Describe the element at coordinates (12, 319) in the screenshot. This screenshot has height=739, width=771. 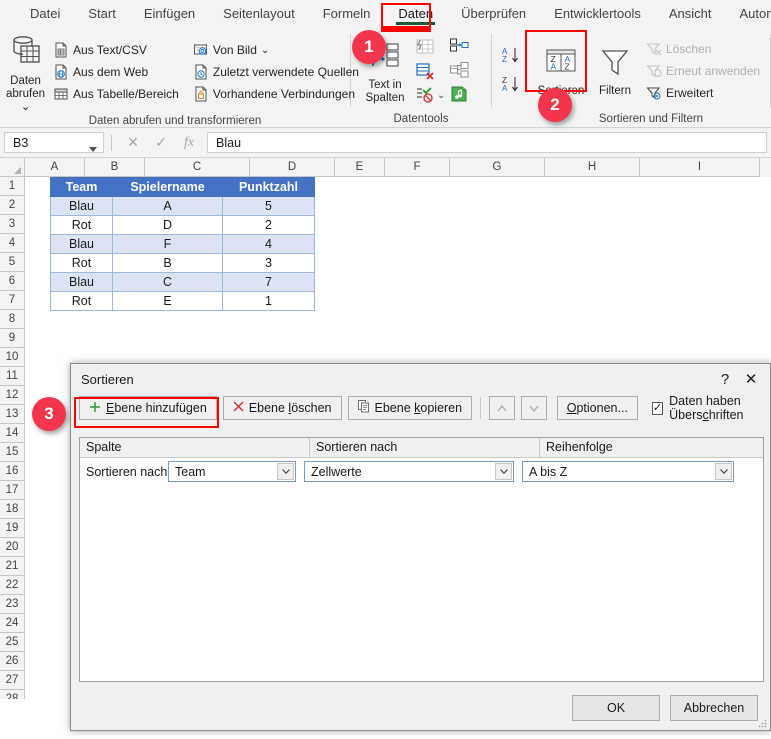
I see `row-header: 8` at that location.